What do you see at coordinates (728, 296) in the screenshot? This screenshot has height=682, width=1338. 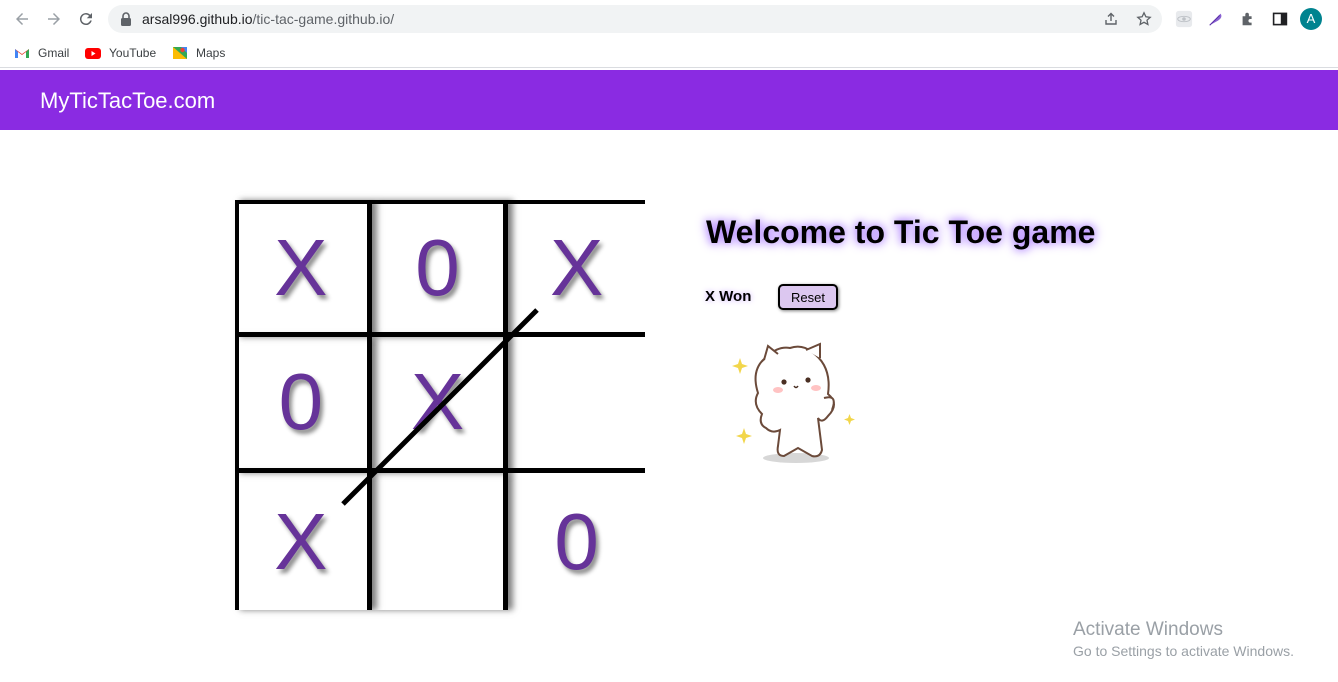 I see `game-status: X Won` at bounding box center [728, 296].